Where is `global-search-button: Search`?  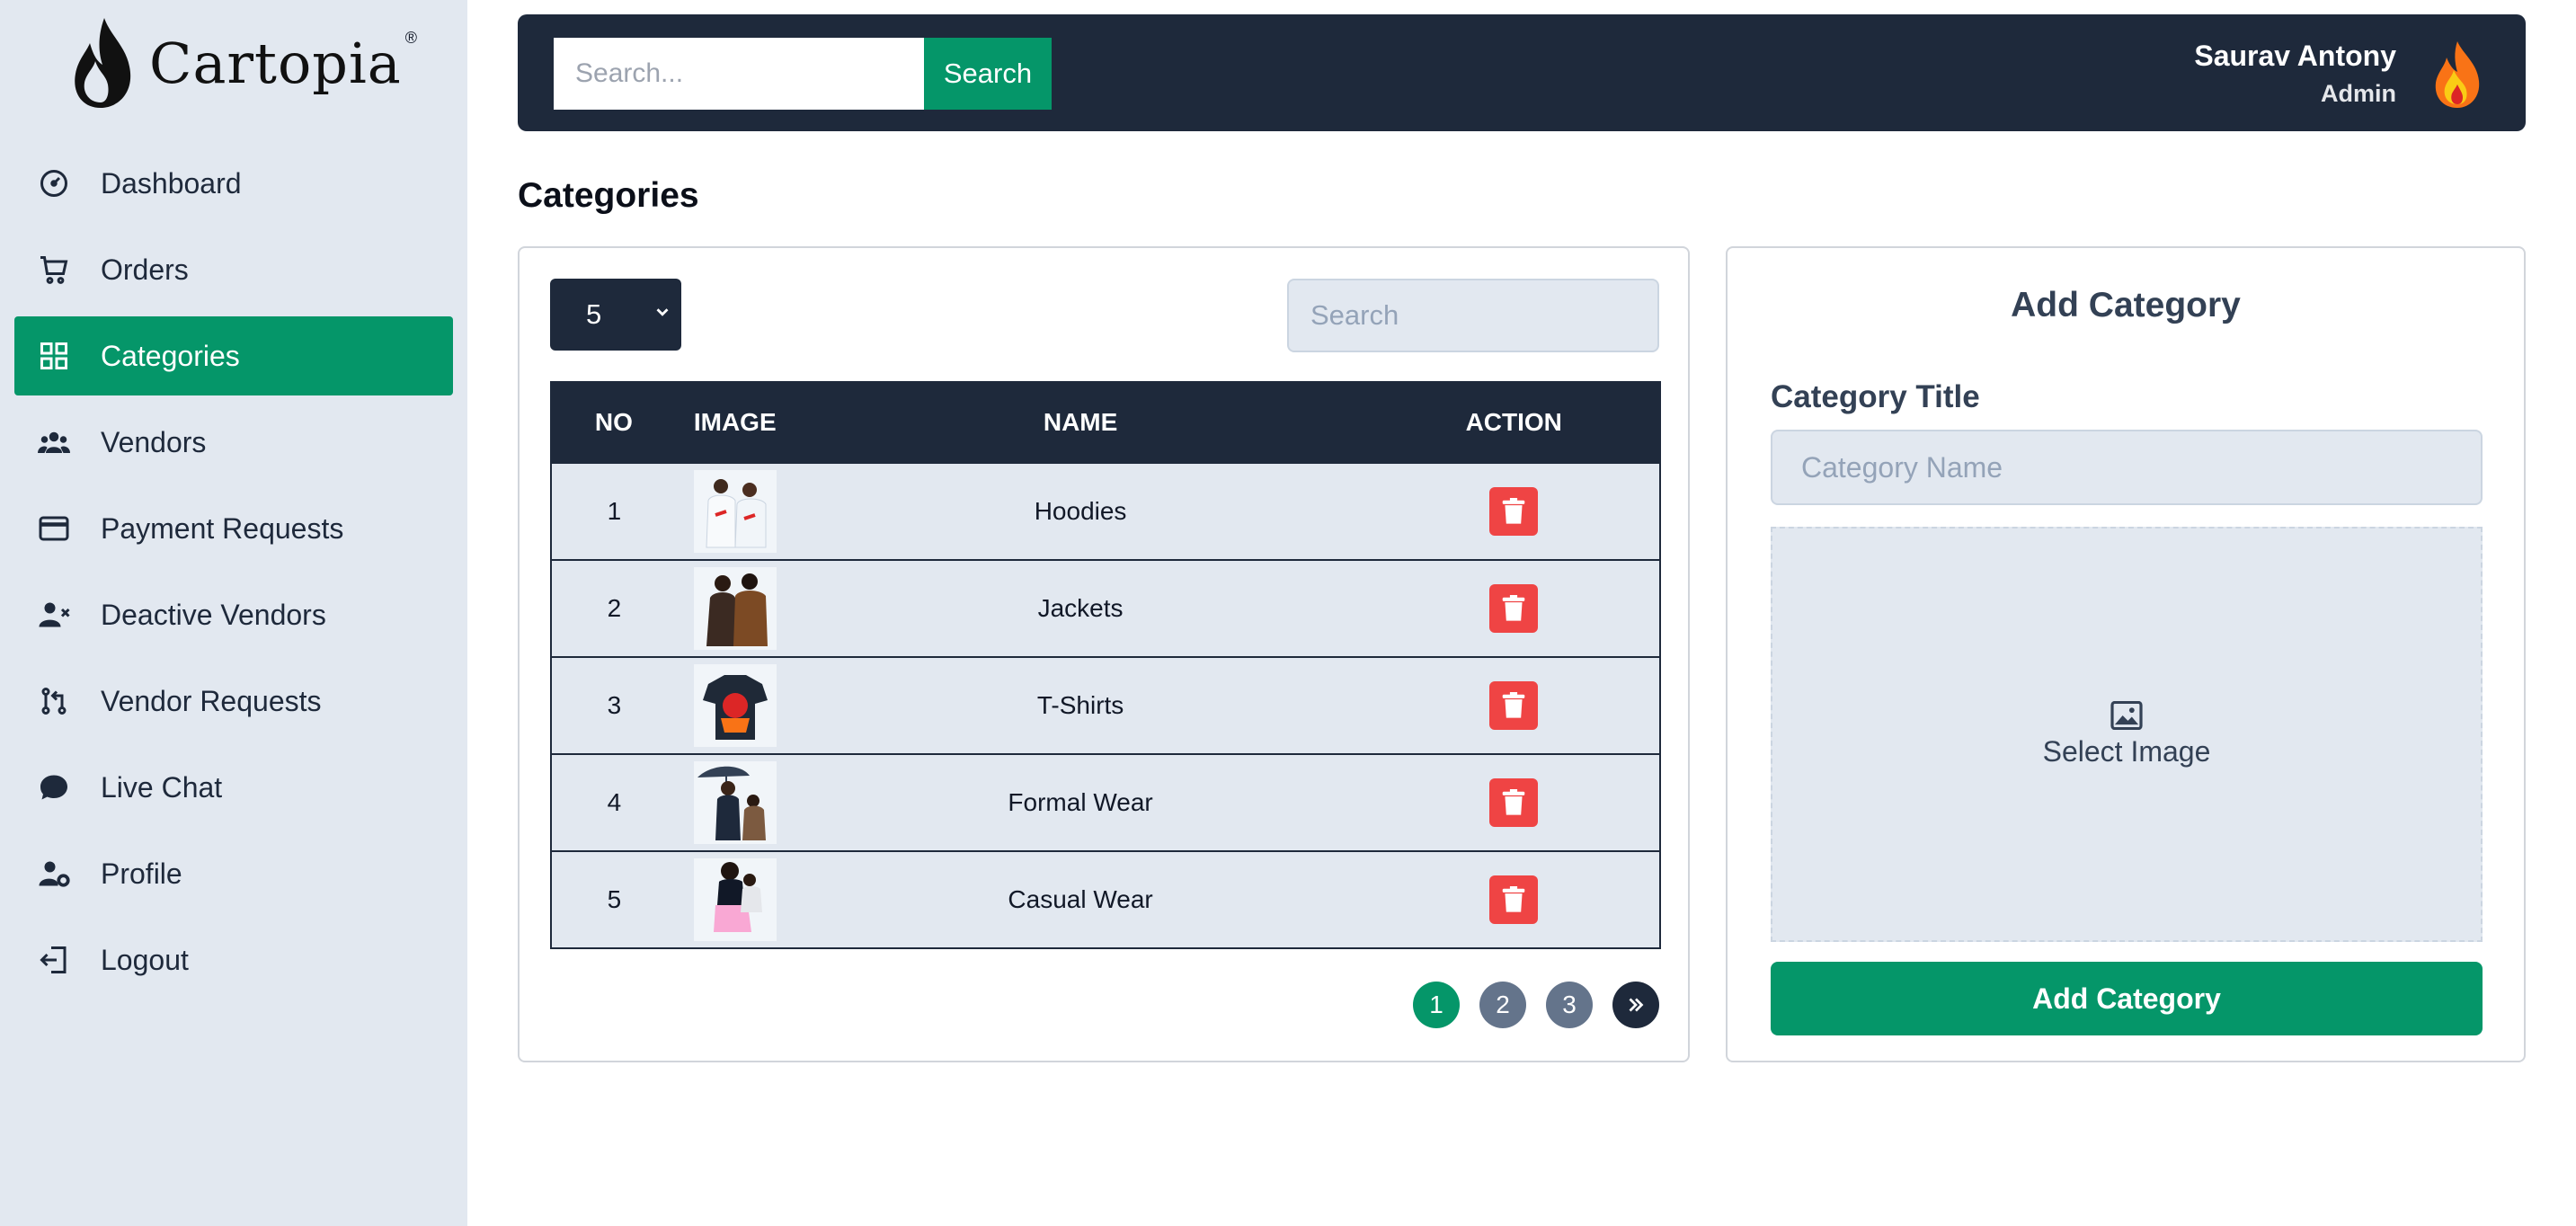
global-search-button: Search is located at coordinates (988, 74).